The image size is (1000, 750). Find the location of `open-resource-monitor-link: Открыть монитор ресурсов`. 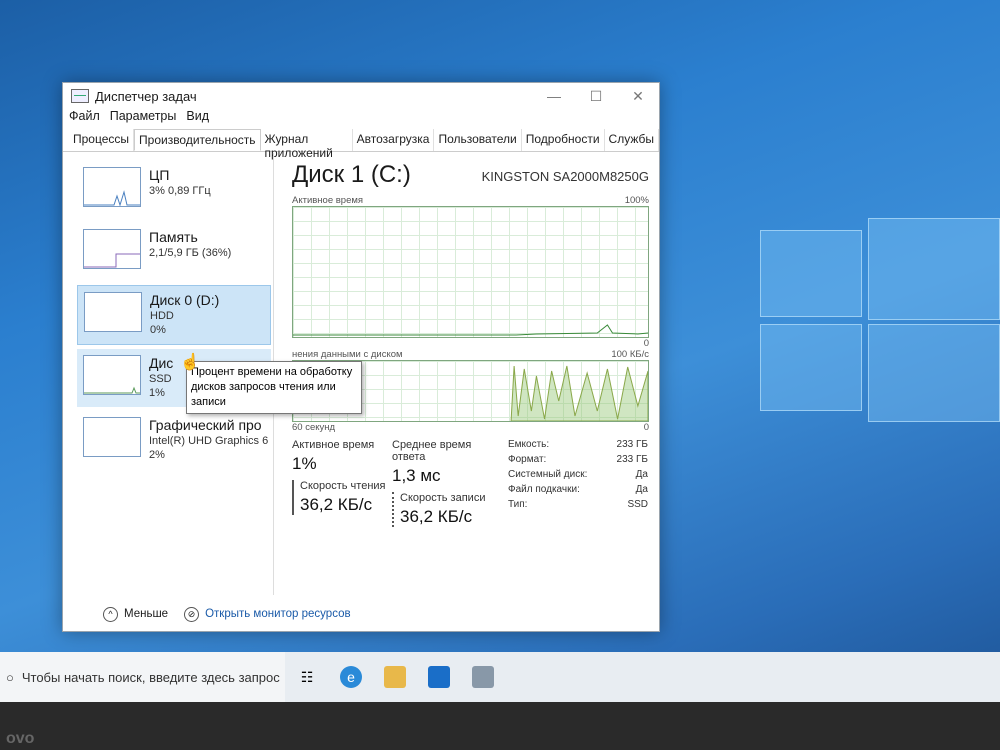

open-resource-monitor-link: Открыть монитор ресурсов is located at coordinates (278, 614).